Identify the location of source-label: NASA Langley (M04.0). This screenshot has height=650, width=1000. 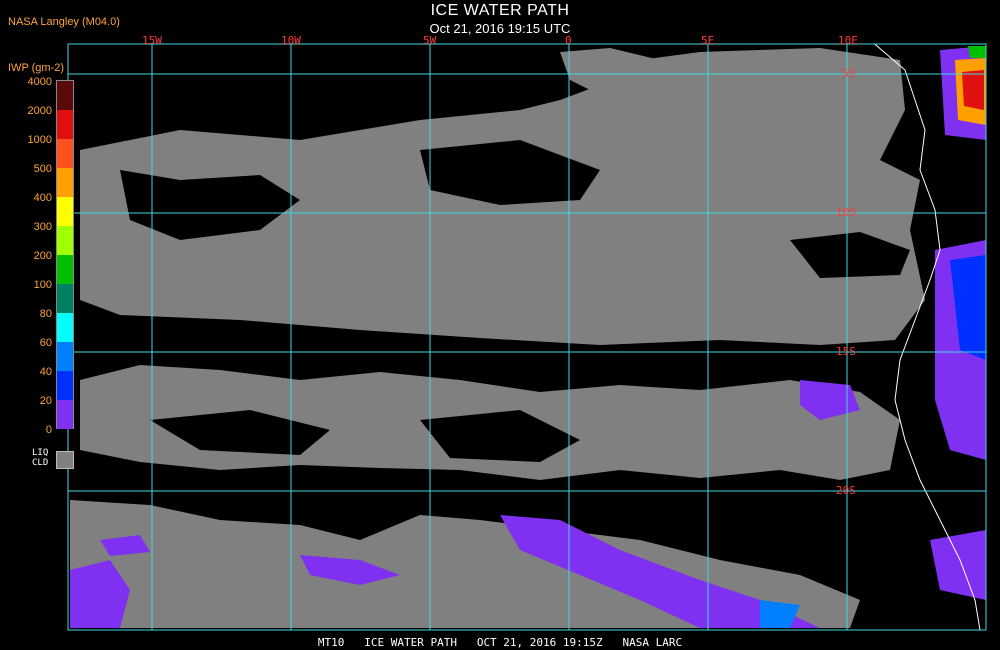
(64, 22).